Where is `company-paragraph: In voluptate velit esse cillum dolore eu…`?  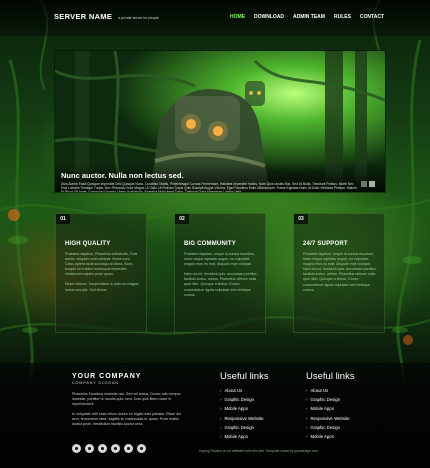
company-paragraph: In voluptate velit esse cillum dolore eu… is located at coordinates (127, 419).